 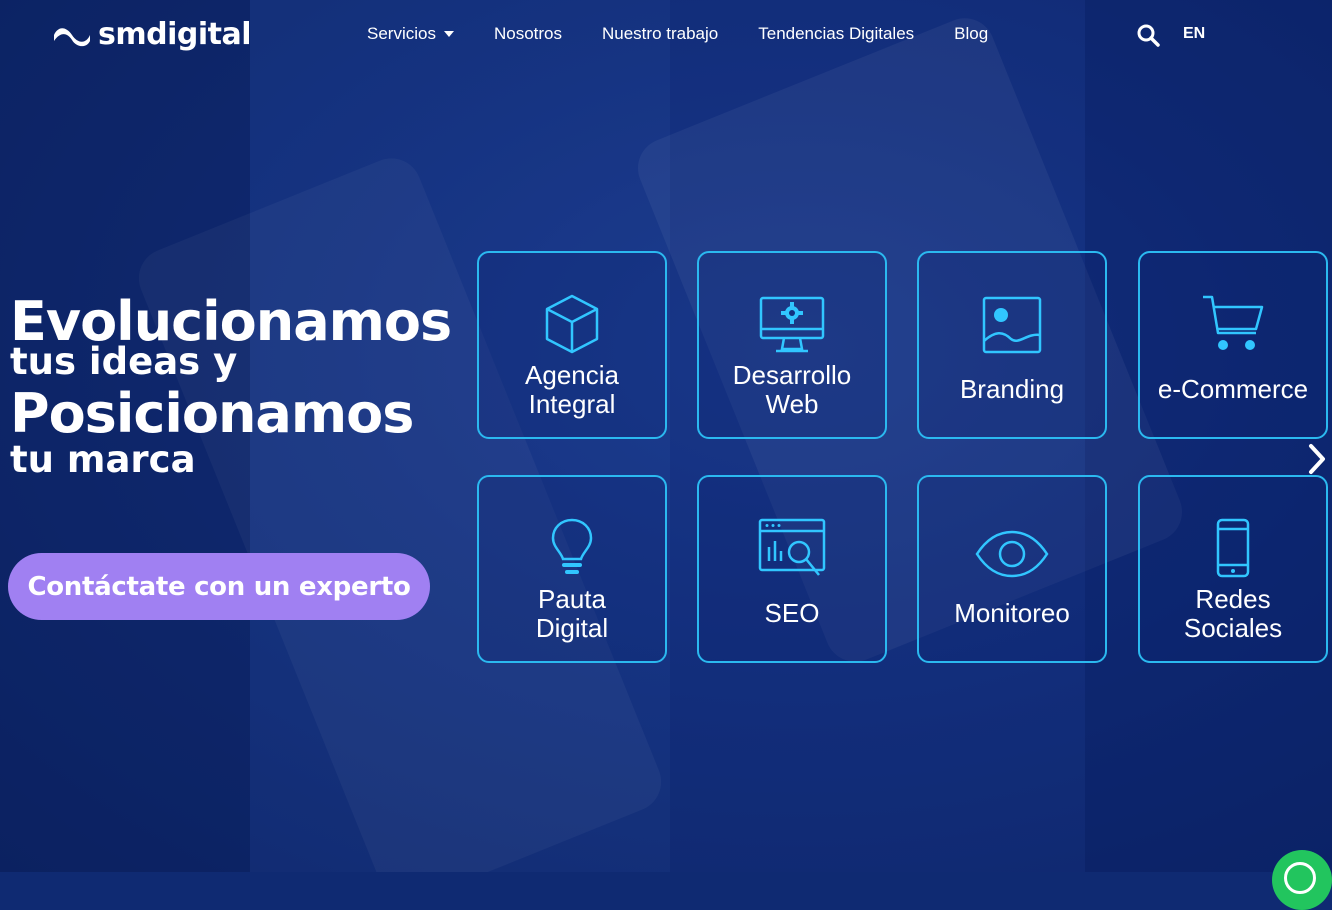 I want to click on whatsapp-button, so click(x=1302, y=880).